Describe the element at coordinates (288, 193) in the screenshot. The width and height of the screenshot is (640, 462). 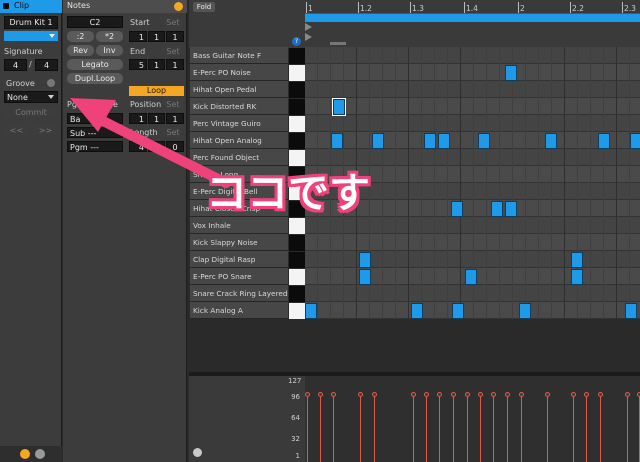
I see `annotation-text: ココです` at that location.